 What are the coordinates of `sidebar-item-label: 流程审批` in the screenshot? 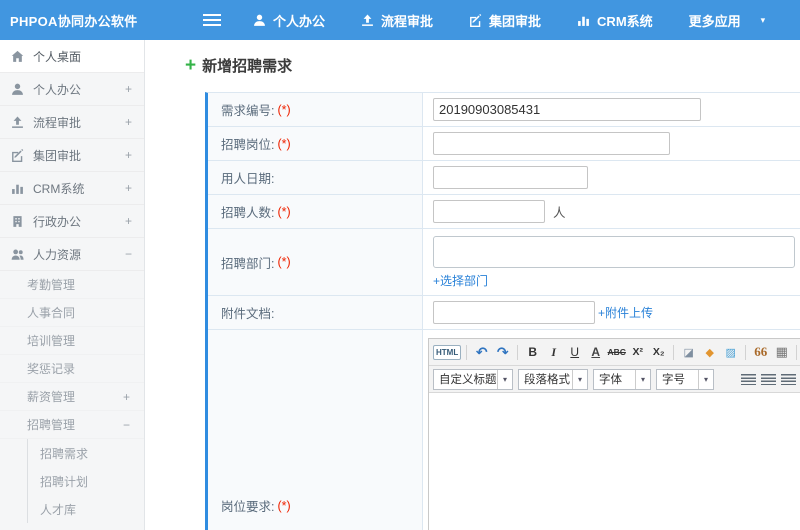 It's located at (57, 122).